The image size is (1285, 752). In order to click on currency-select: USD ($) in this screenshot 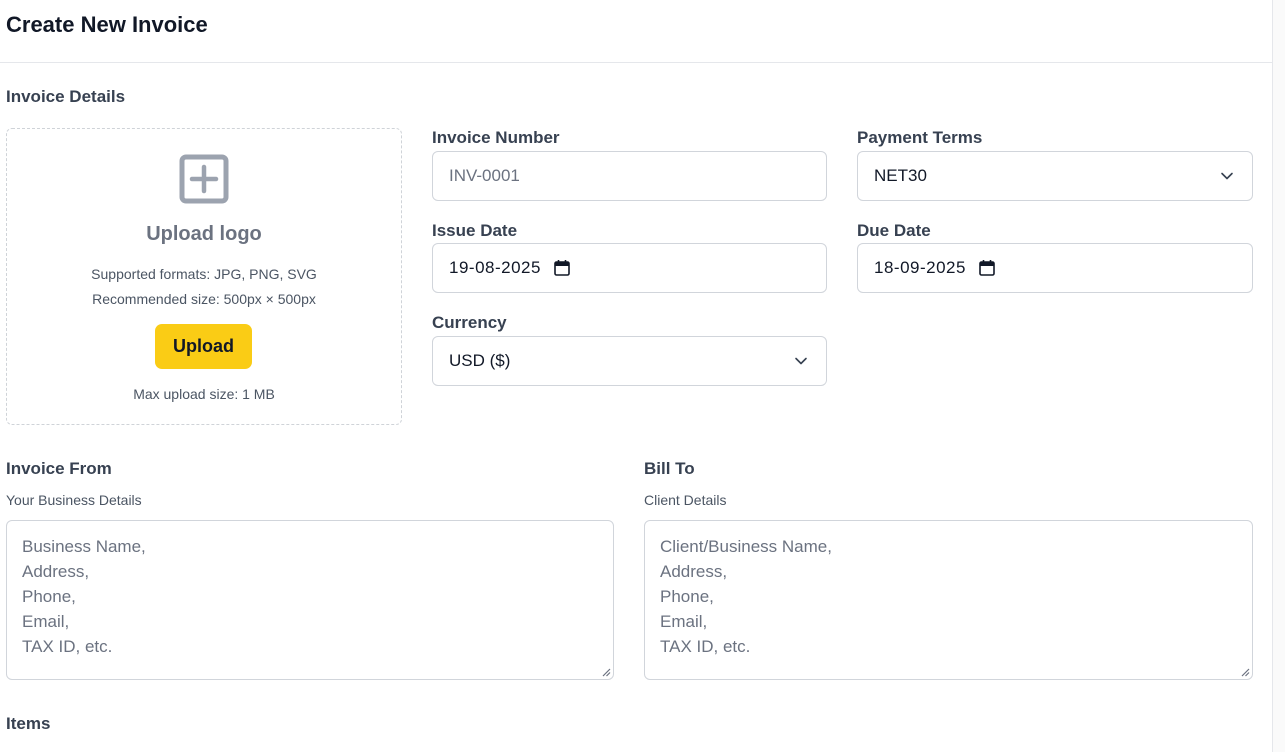, I will do `click(629, 361)`.